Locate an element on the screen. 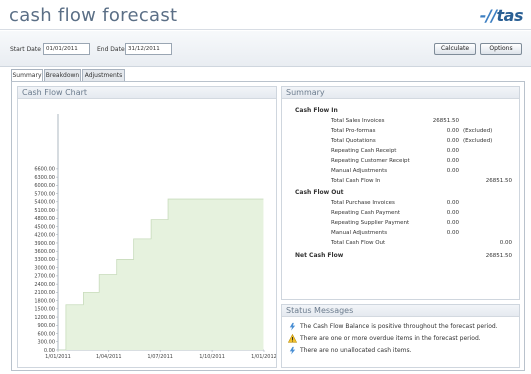 The image size is (531, 374). total-cash-flow-in-value: 26851.50 is located at coordinates (498, 181).